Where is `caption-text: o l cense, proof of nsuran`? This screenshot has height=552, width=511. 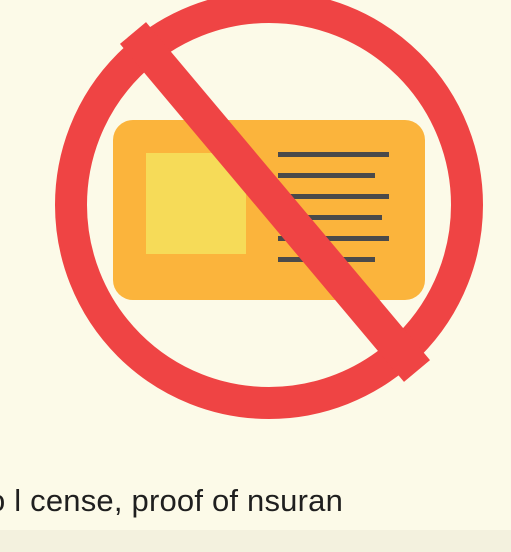 caption-text: o l cense, proof of nsuran is located at coordinates (172, 500).